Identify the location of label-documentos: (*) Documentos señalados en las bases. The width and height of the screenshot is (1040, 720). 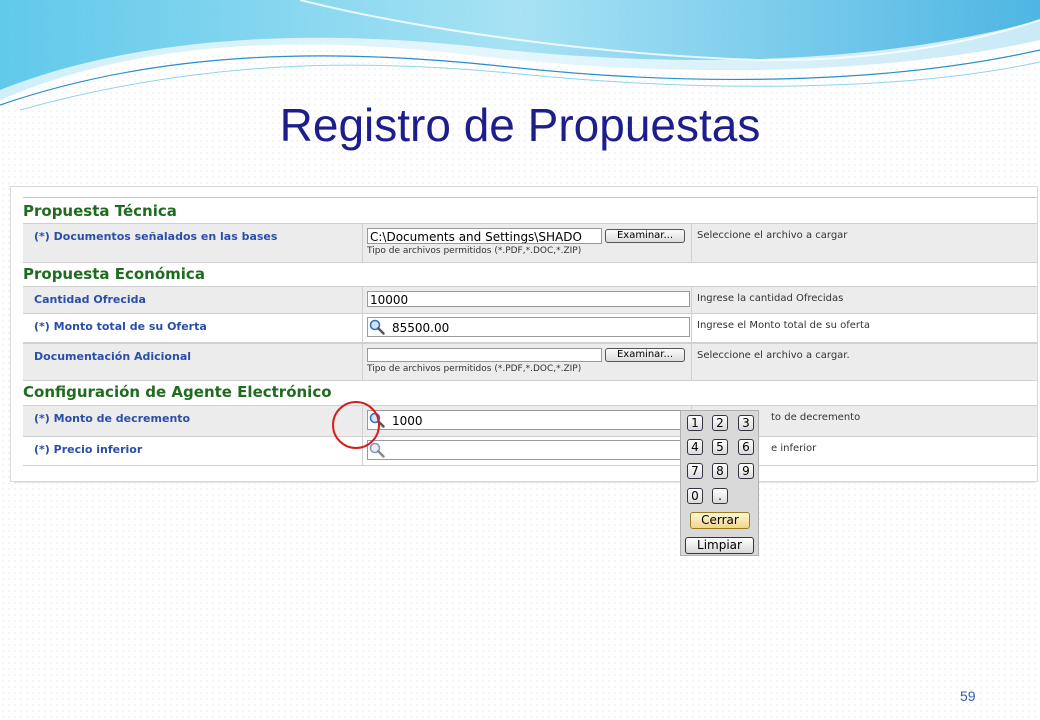
(156, 236).